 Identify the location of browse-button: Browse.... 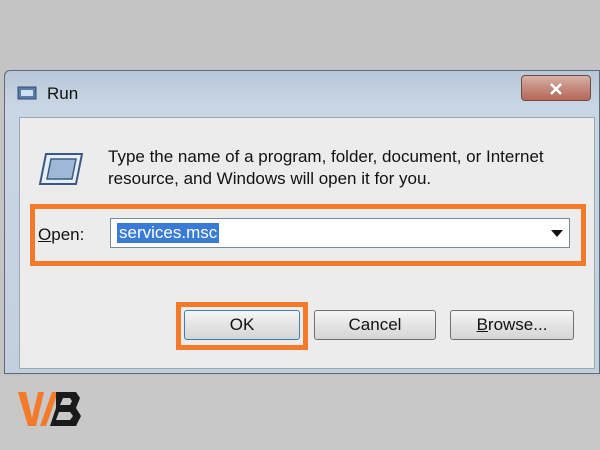
(512, 325).